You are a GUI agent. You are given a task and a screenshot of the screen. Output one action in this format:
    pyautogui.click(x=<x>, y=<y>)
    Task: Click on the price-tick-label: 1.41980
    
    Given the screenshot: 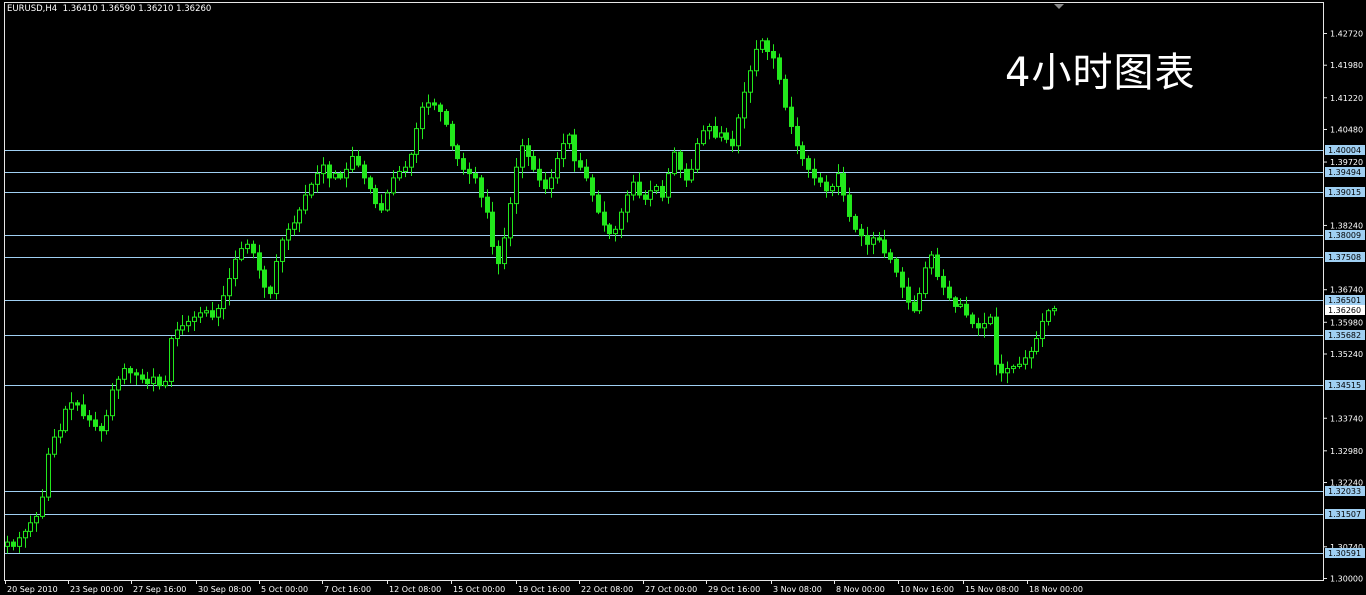 What is the action you would take?
    pyautogui.click(x=1346, y=65)
    